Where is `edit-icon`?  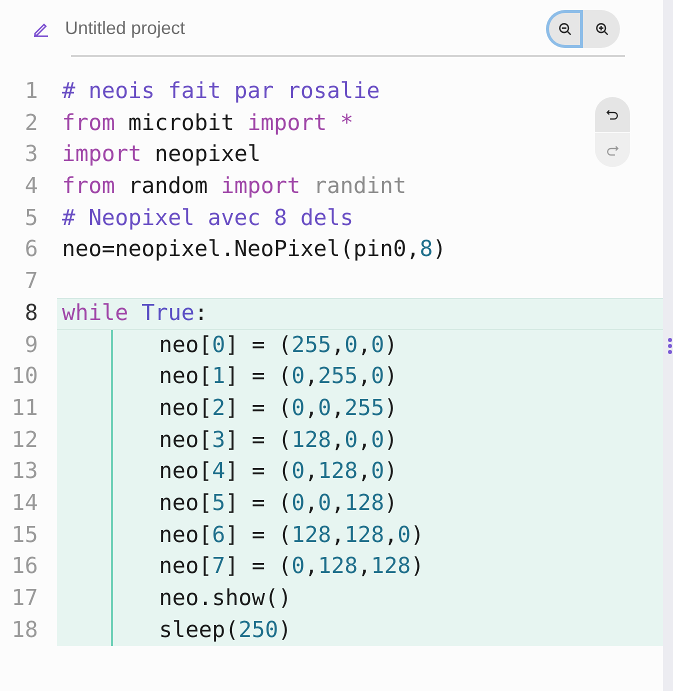 edit-icon is located at coordinates (41, 28).